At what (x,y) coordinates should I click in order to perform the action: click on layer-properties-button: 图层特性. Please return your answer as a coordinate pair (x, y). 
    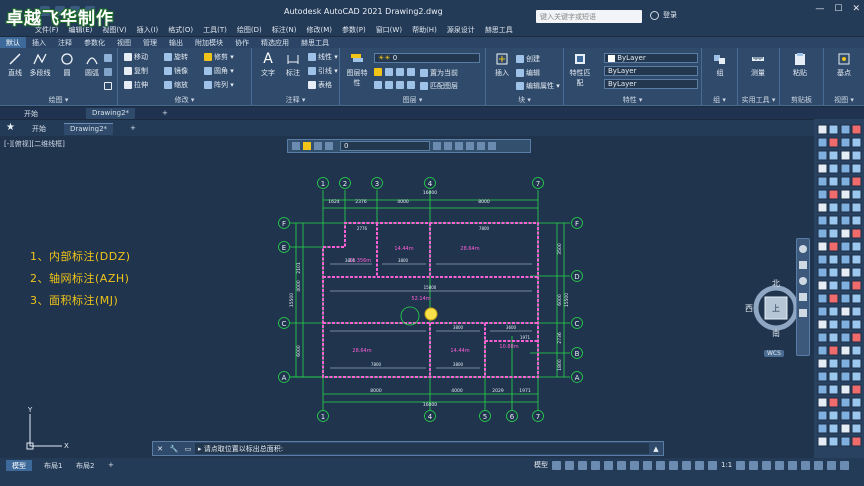
    Looking at the image, I should click on (357, 70).